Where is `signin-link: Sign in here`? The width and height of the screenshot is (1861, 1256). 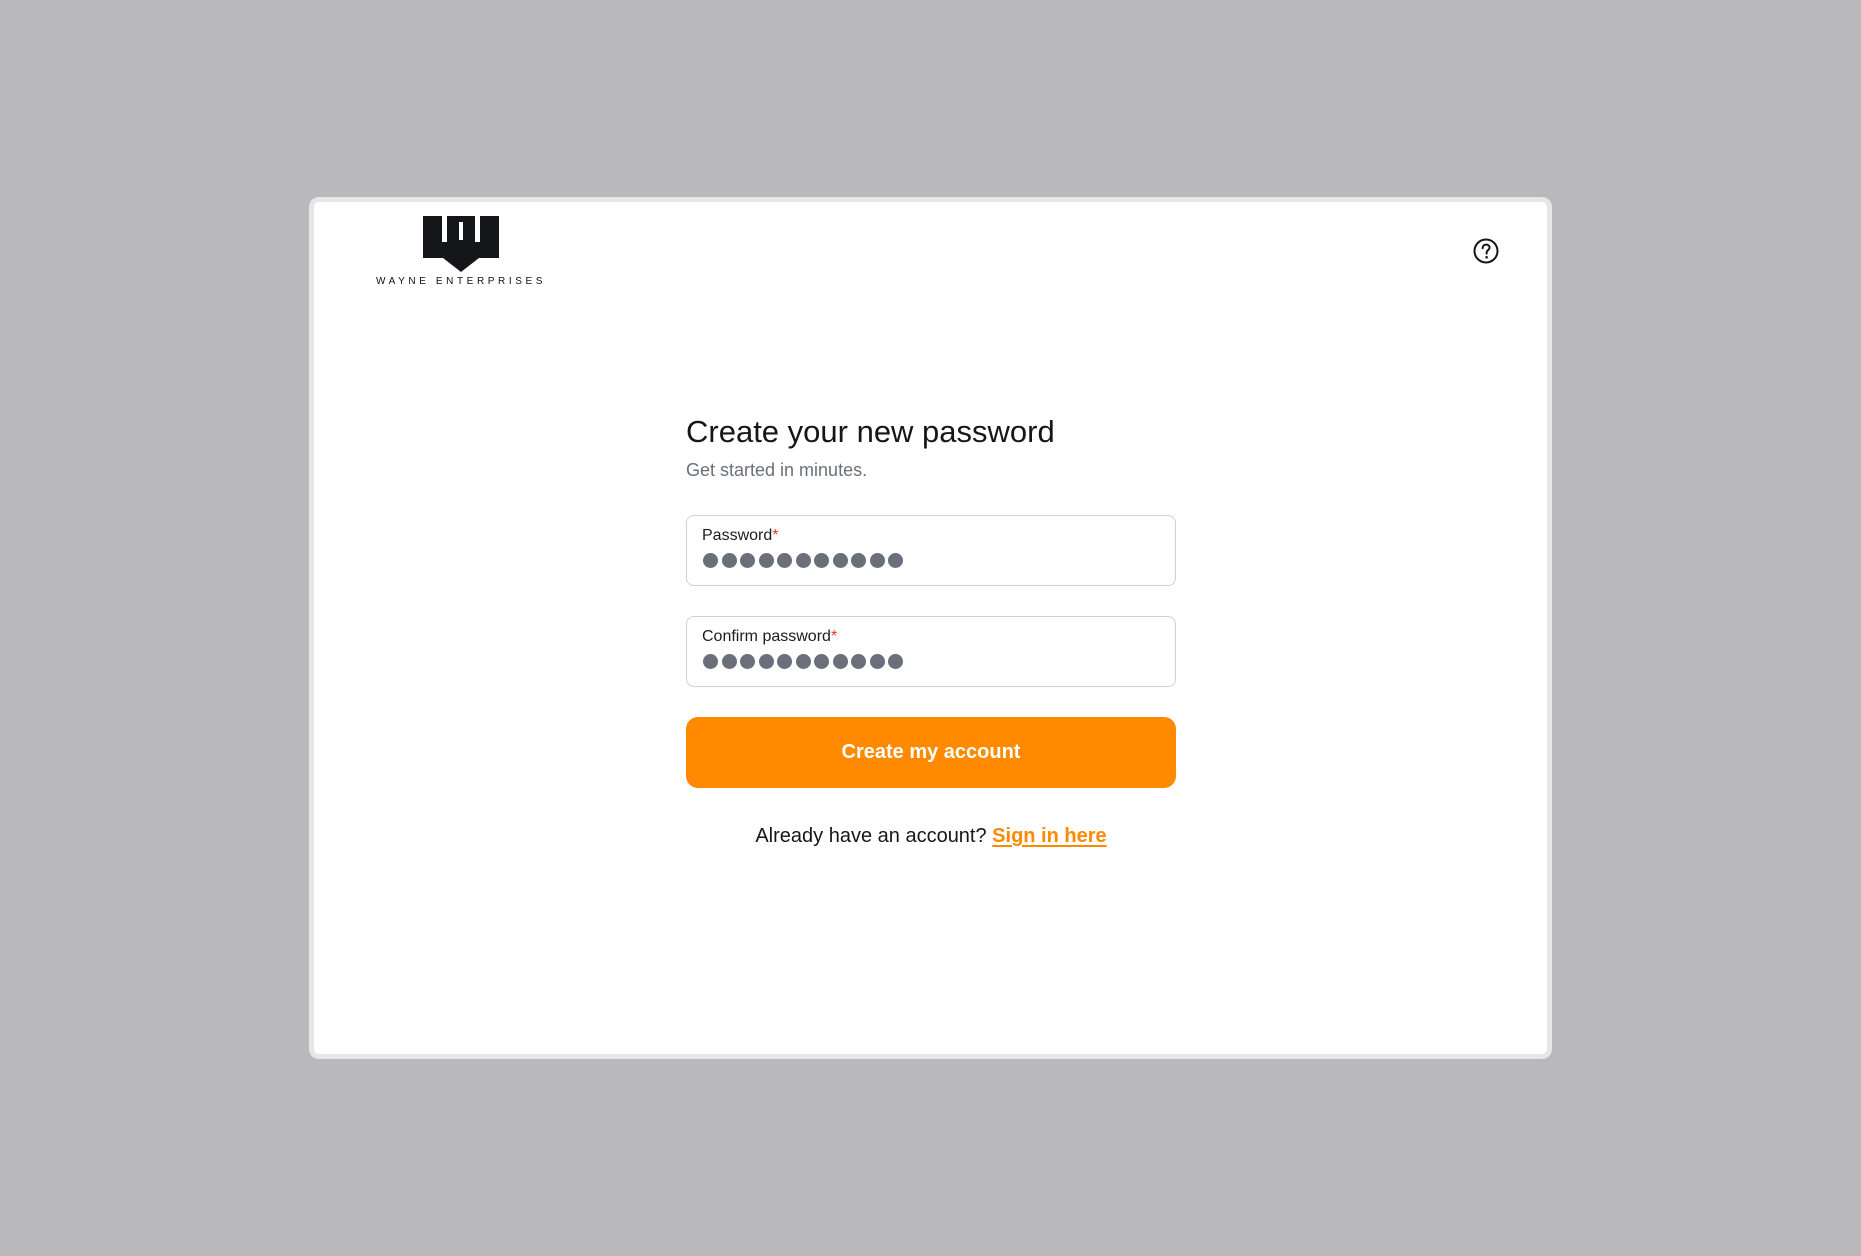
signin-link: Sign in here is located at coordinates (1049, 836).